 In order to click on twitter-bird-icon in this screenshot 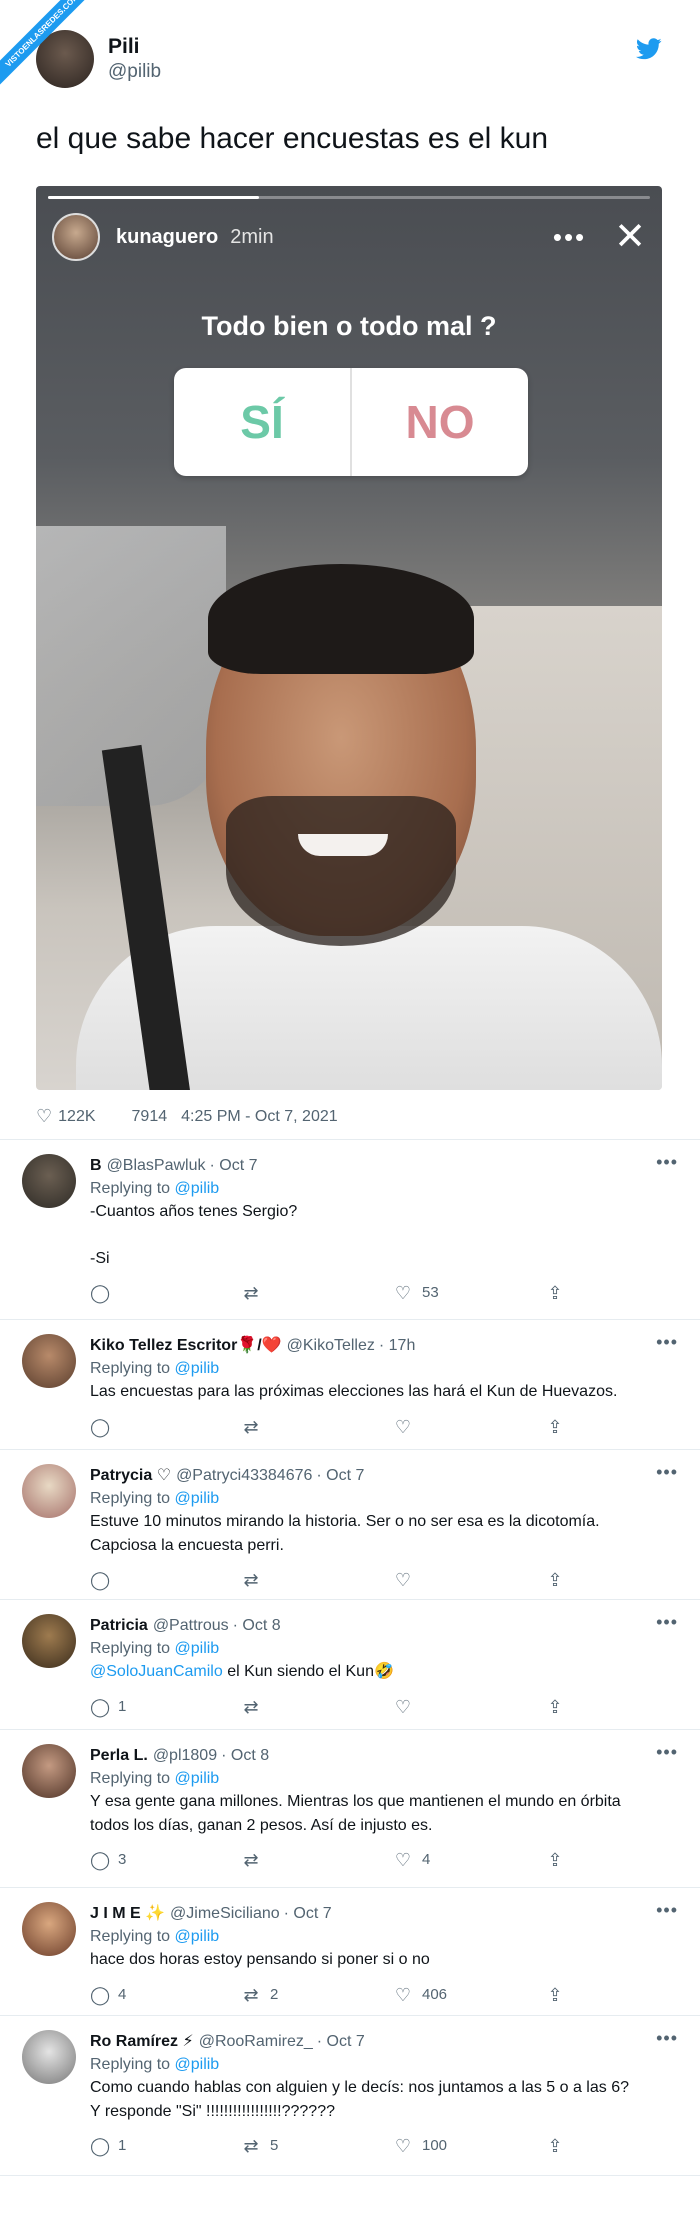, I will do `click(648, 51)`.